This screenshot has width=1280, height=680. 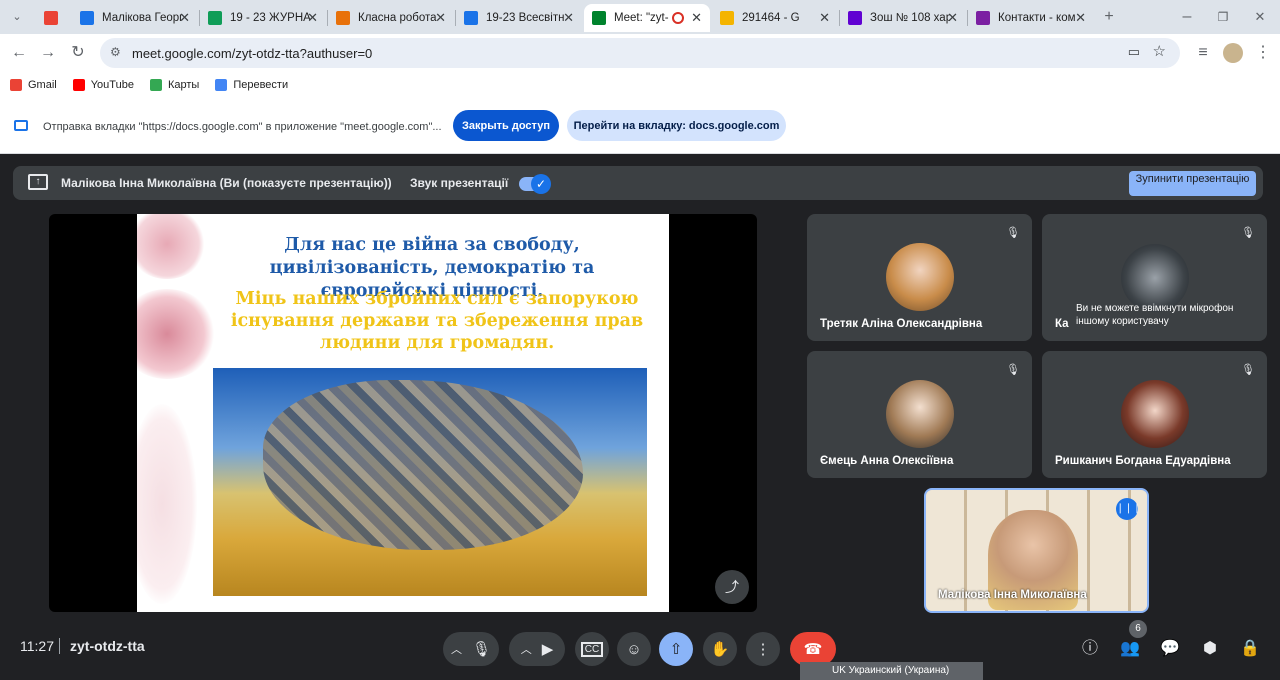 I want to click on address-bar-url: meet.google.com/zyt-otdz-tta?authuser=0, so click(x=252, y=53).